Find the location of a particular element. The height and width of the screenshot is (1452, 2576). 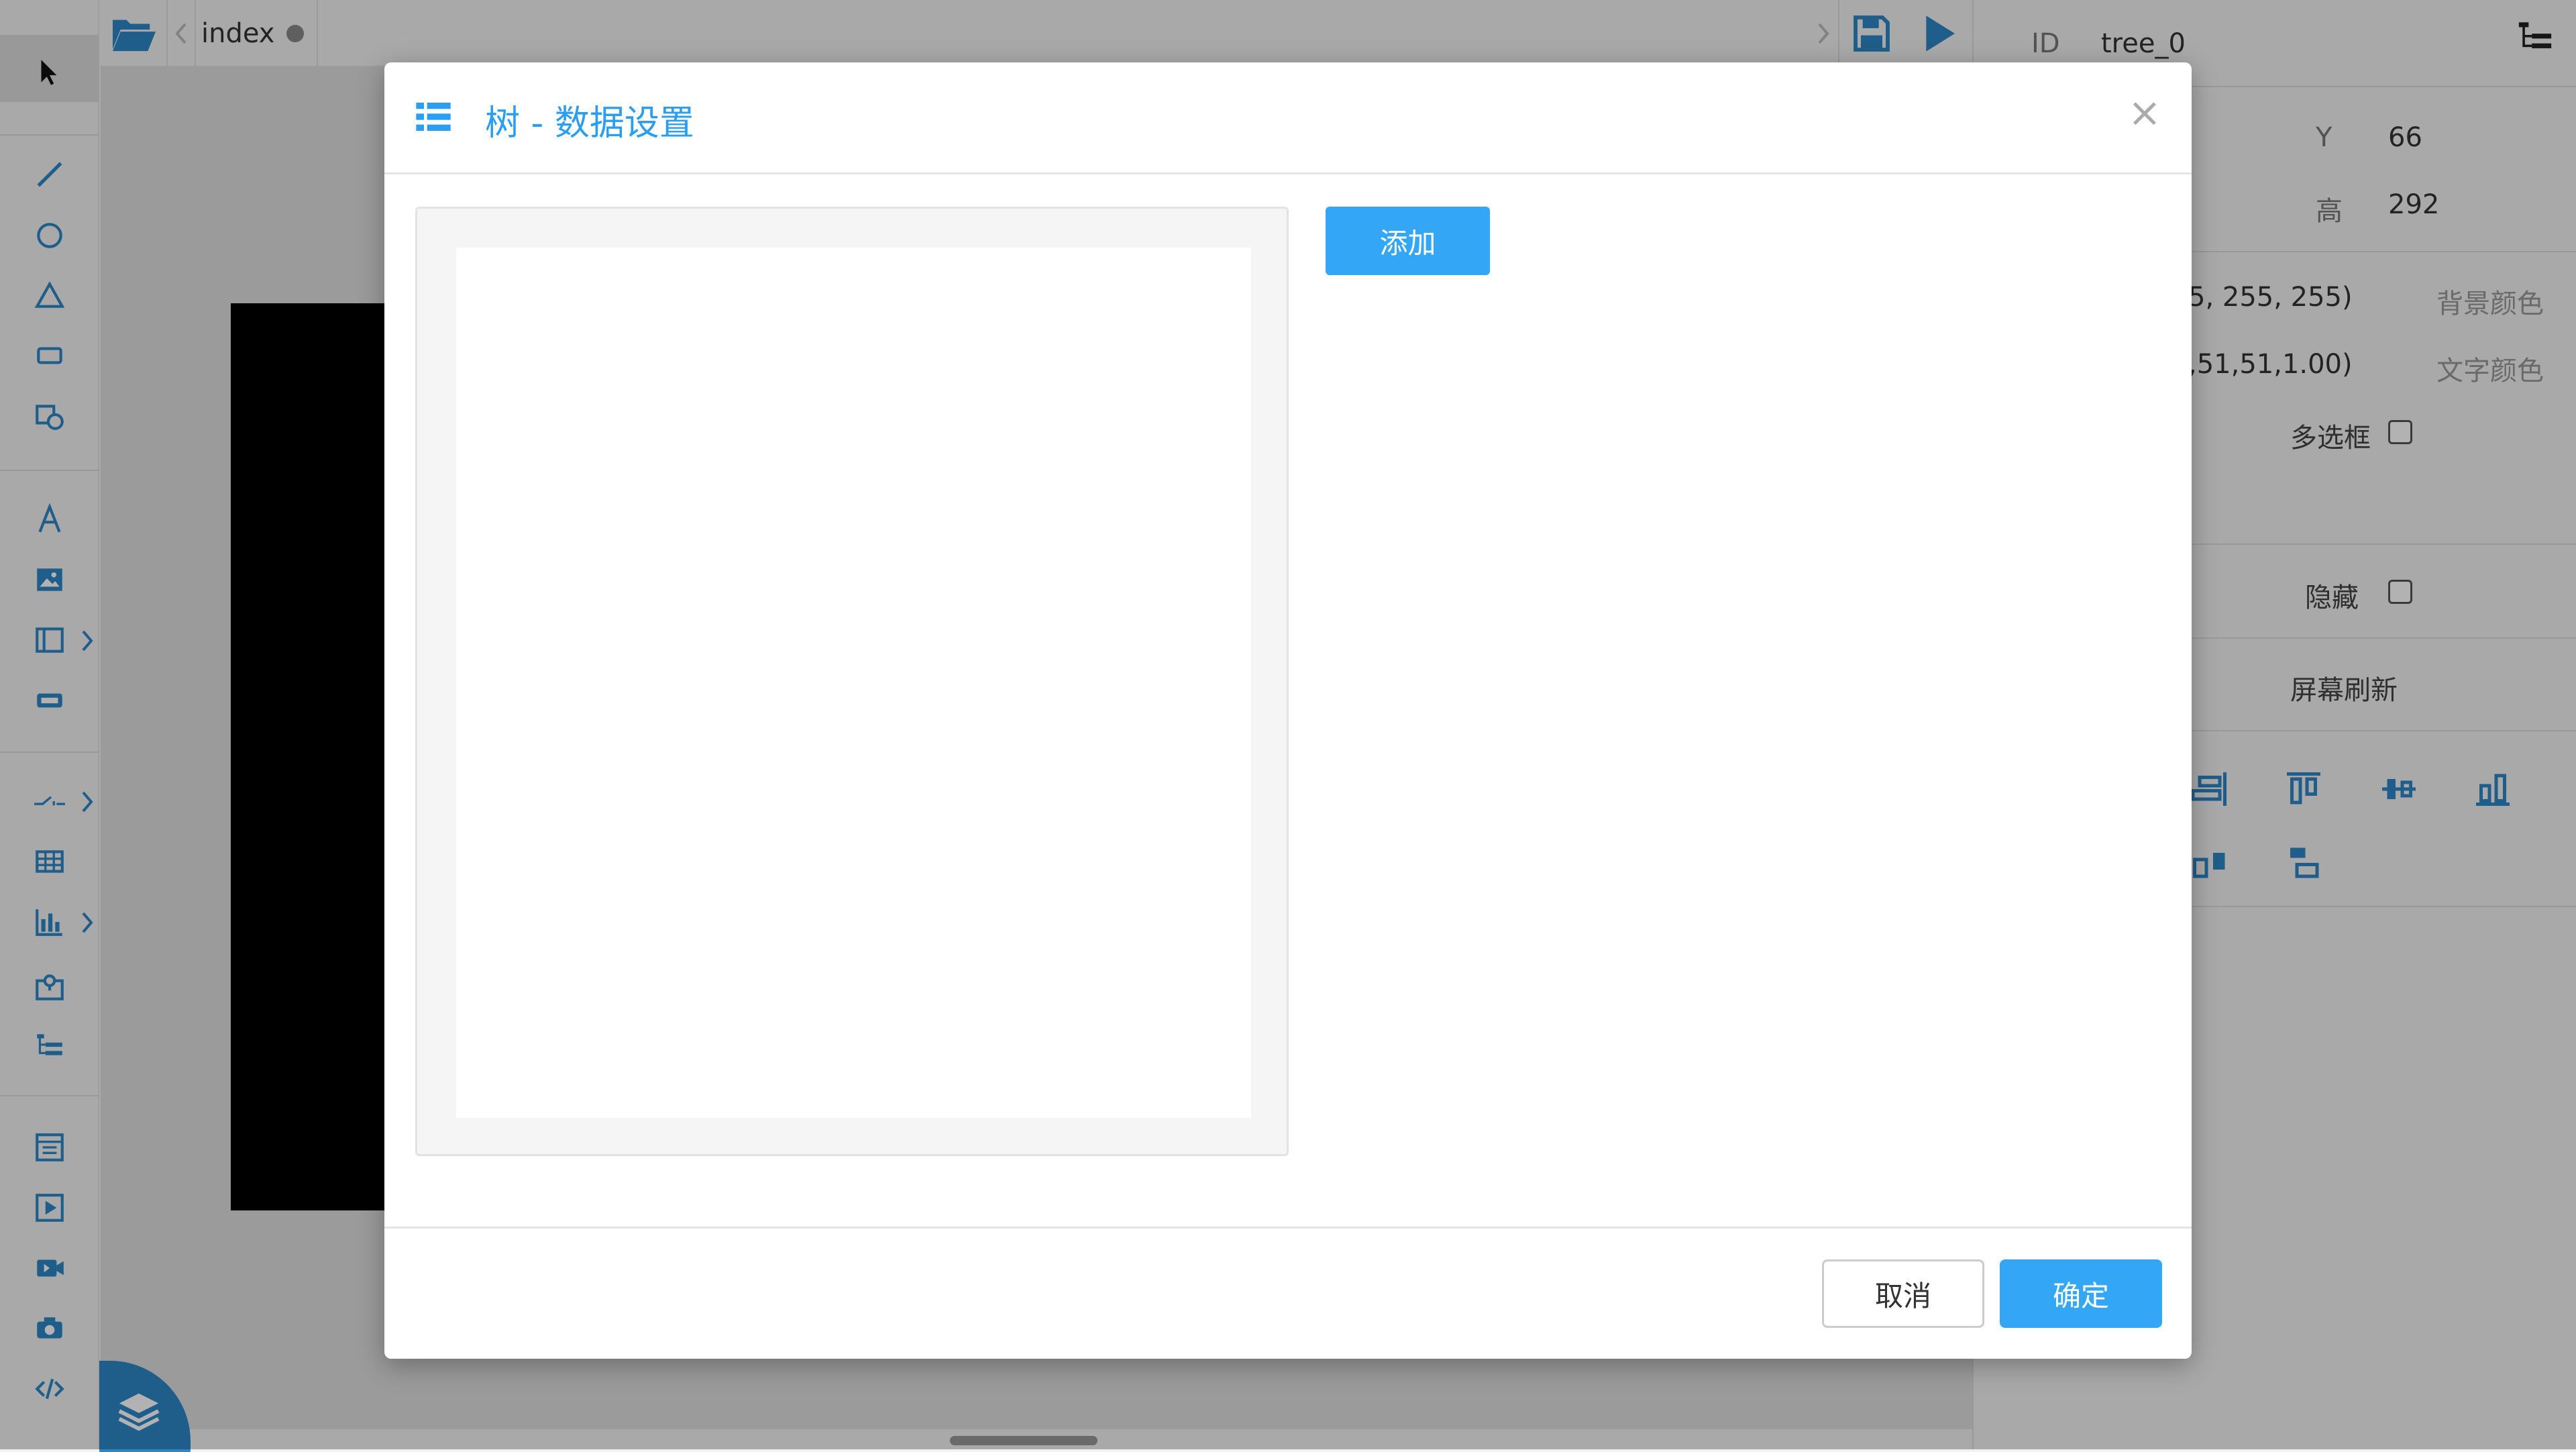

cancel-button: 取消 is located at coordinates (1903, 1294).